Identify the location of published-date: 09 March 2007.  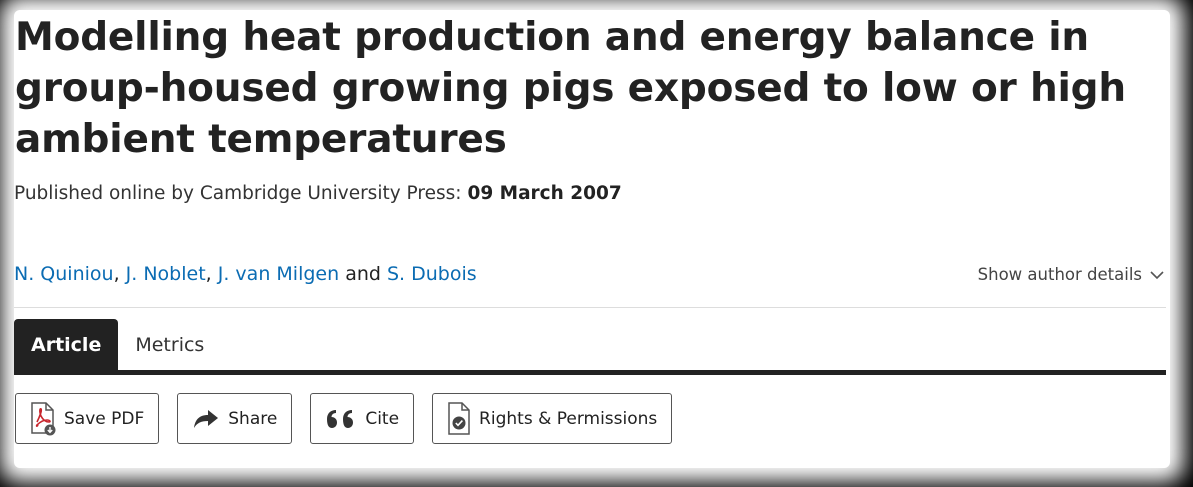
(544, 193).